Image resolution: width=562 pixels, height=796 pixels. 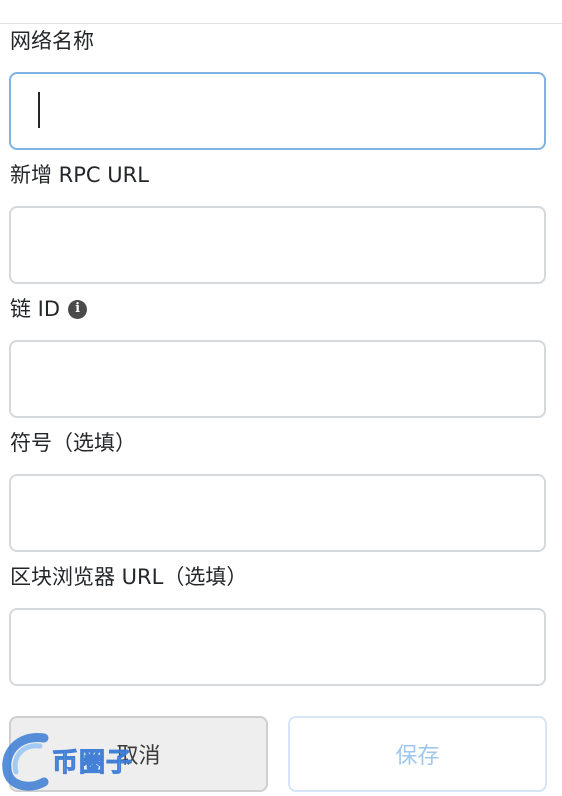 I want to click on cancel-button-label: 取消, so click(x=138, y=756).